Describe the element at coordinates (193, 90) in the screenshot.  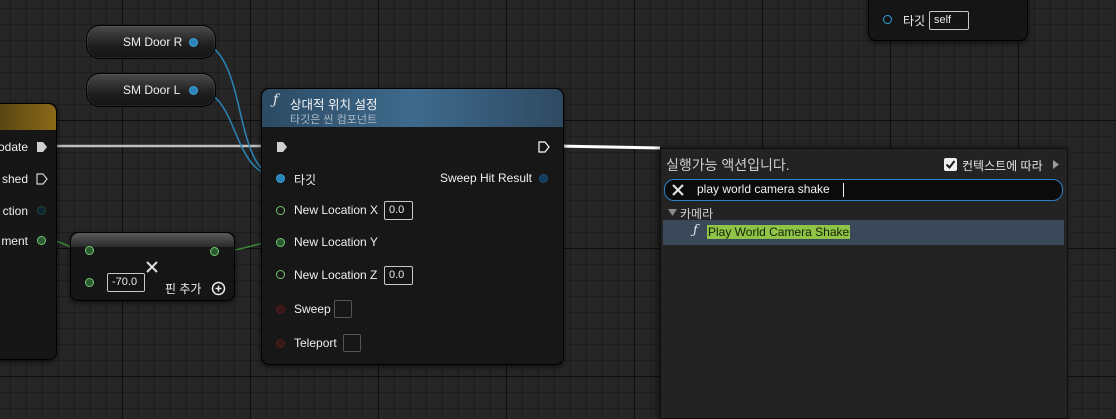
I see `sm-door-l-pin` at that location.